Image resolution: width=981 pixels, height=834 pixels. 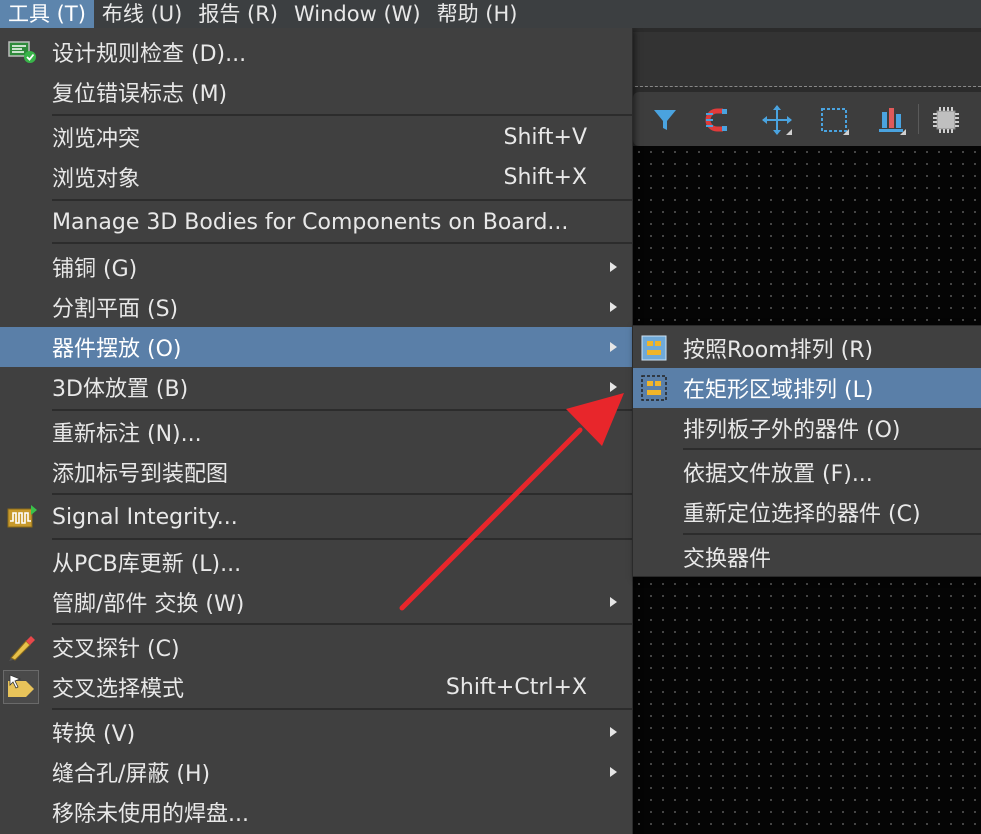 I want to click on align-icon, so click(x=891, y=120).